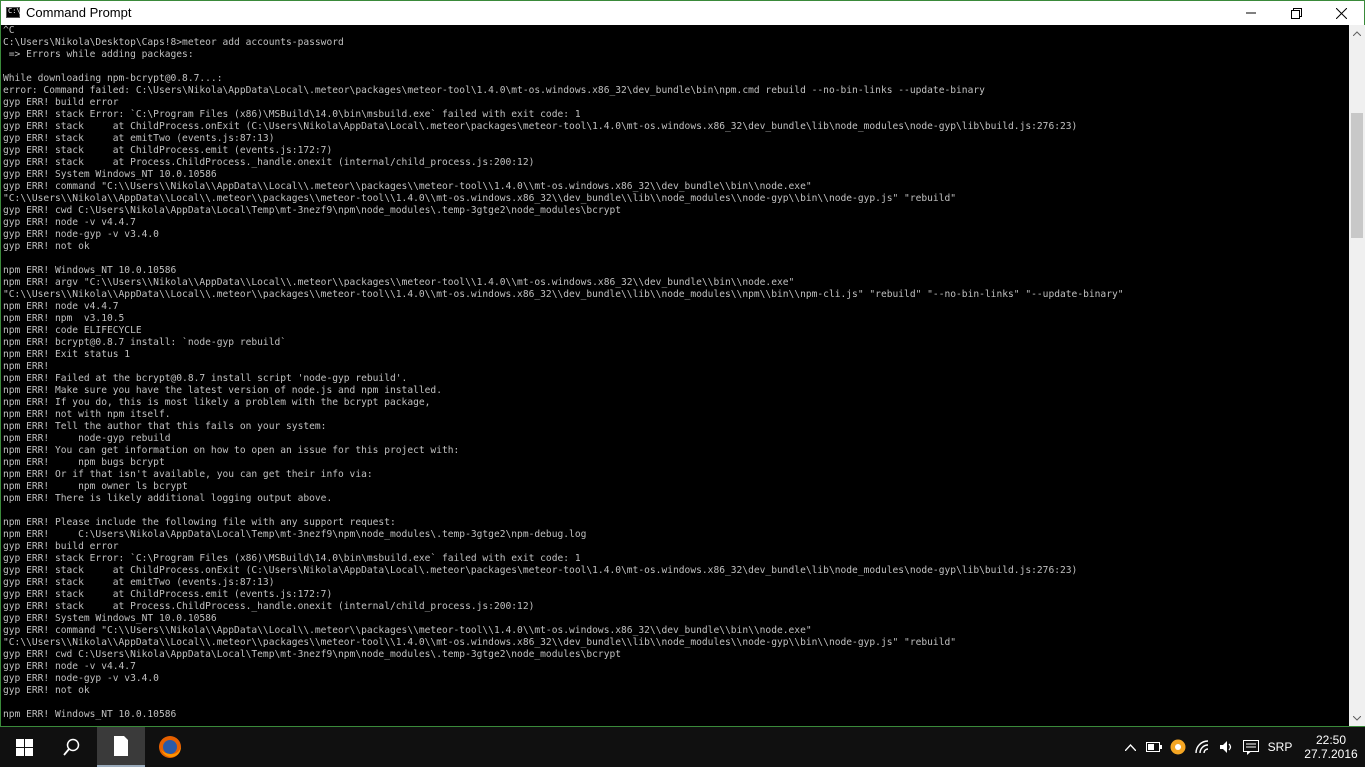  Describe the element at coordinates (1357, 375) in the screenshot. I see `vertical-scrollbar` at that location.